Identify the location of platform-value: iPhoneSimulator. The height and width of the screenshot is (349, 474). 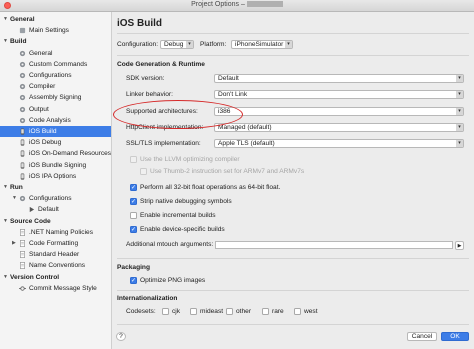
(259, 44).